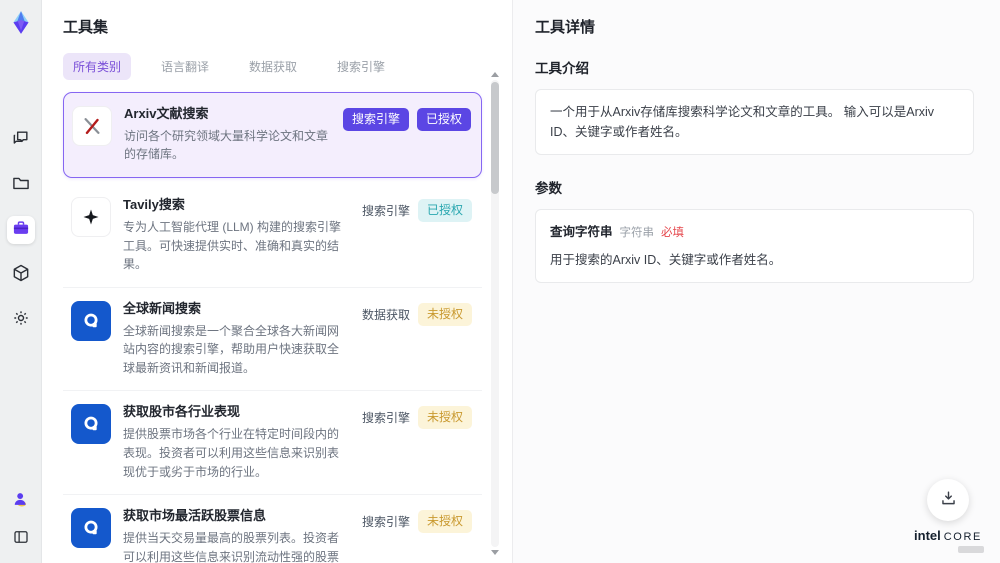 Image resolution: width=1000 pixels, height=563 pixels. I want to click on list-scrollbar, so click(495, 313).